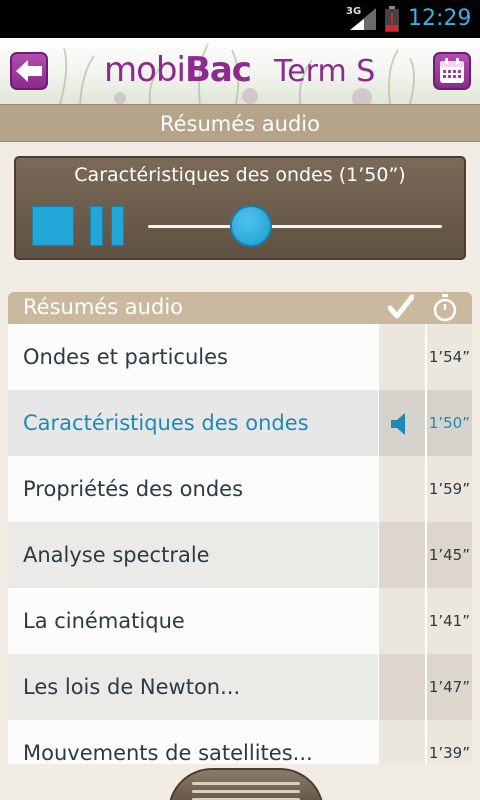 Image resolution: width=480 pixels, height=800 pixels. I want to click on back-button, so click(29, 71).